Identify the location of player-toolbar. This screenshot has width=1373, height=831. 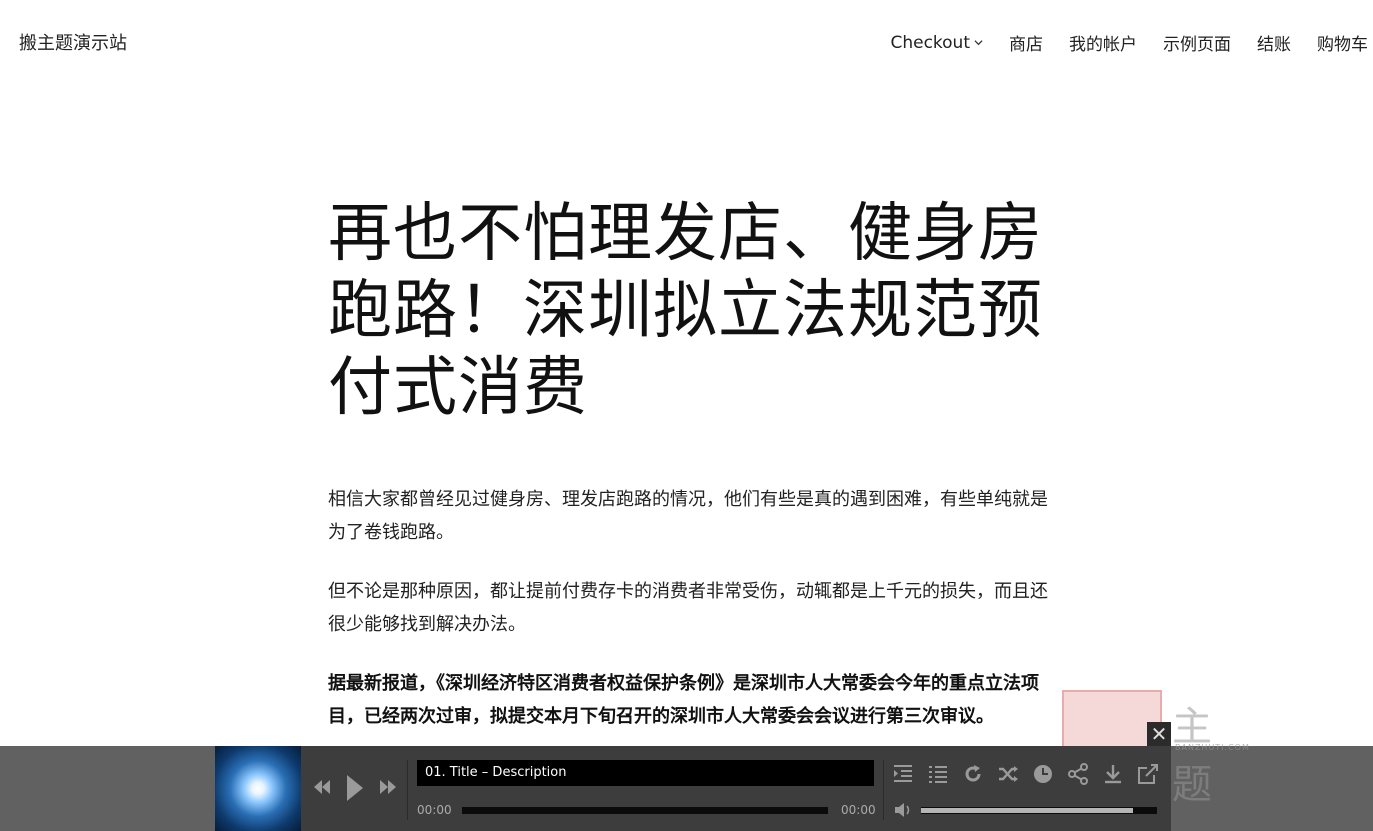
(1025, 774).